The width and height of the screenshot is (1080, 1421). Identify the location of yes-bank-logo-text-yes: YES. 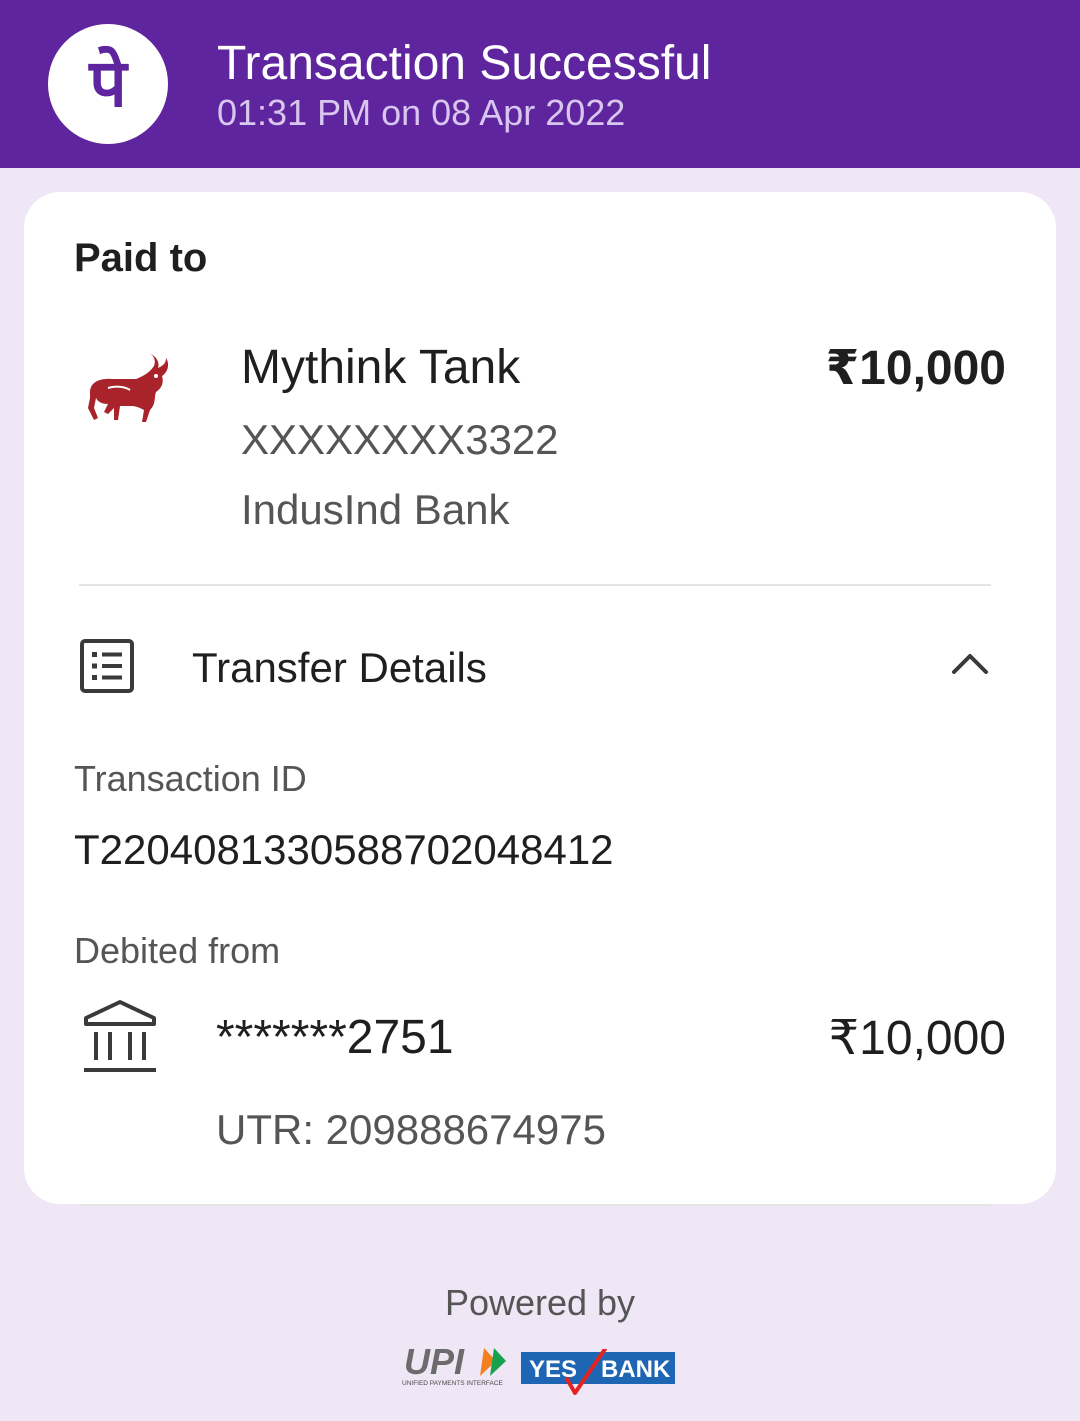
(553, 1369).